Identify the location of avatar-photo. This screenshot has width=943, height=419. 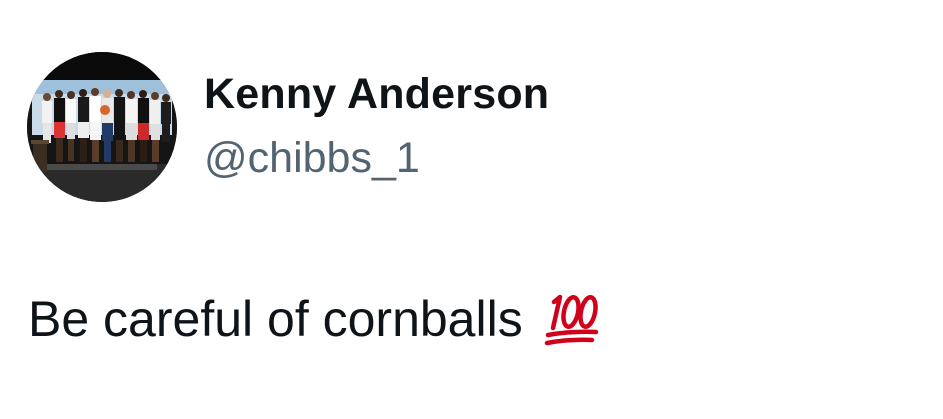
(102, 127).